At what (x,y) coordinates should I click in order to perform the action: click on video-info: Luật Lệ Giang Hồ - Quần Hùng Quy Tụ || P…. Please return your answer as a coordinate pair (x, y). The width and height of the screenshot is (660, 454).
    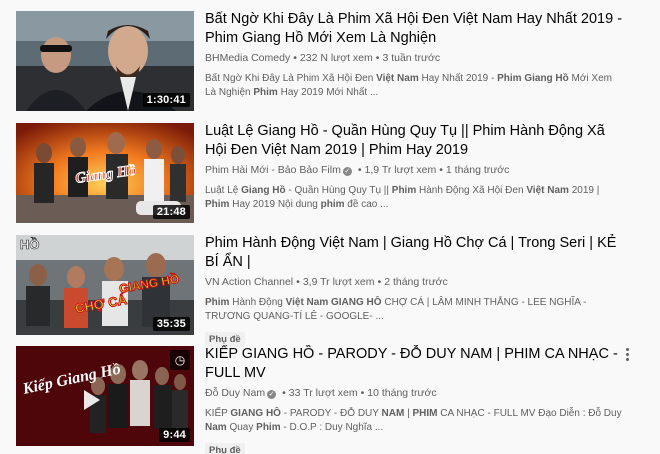
    Looking at the image, I should click on (415, 167).